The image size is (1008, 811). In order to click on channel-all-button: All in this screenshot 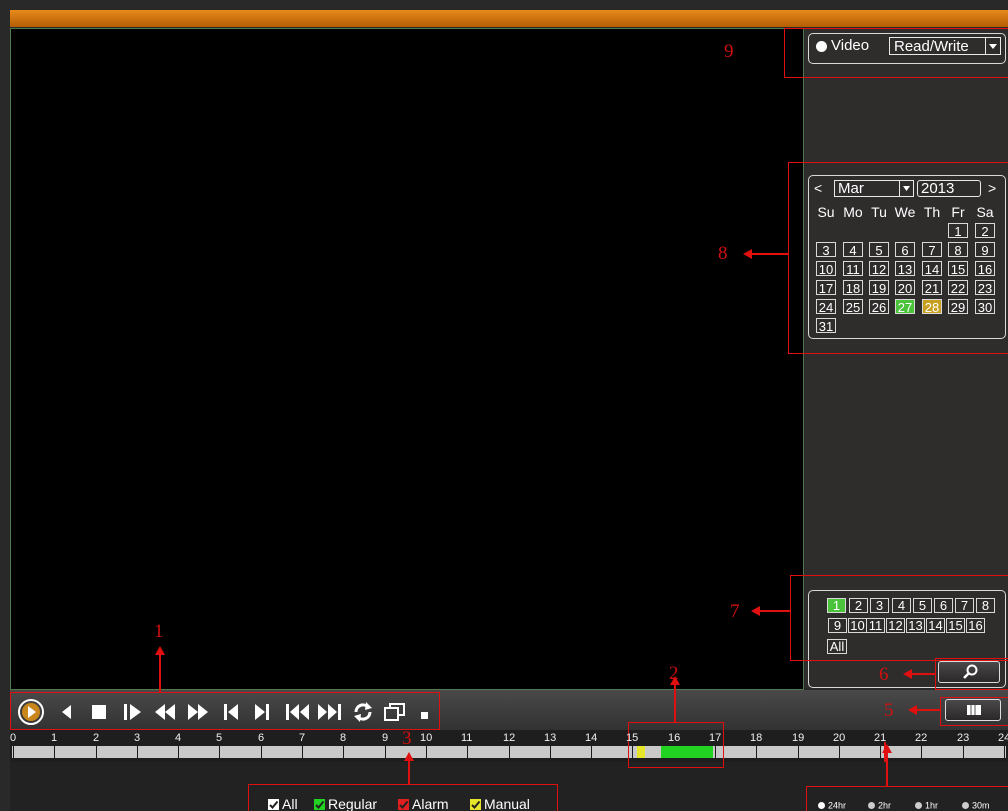, I will do `click(837, 646)`.